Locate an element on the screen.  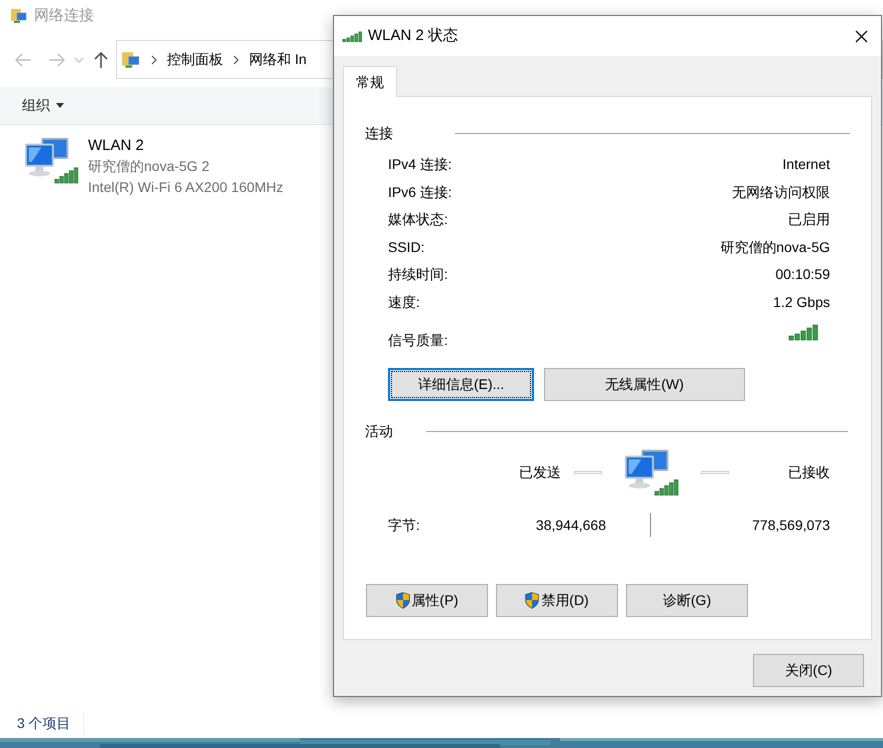
connection-item: WLAN 2 研究僧的nova-5G 2 Intel(R) Wi-Fi 6 AX200 160MHz is located at coordinates (172, 166).